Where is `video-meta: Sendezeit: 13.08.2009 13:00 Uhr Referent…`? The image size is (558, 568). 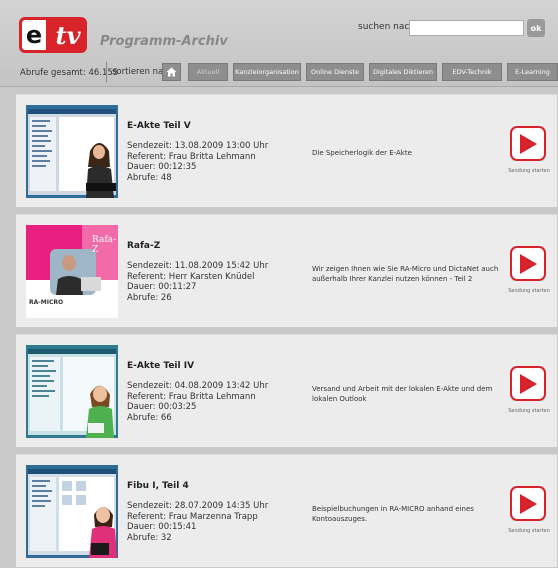
video-meta: Sendezeit: 13.08.2009 13:00 Uhr Referent… is located at coordinates (197, 162).